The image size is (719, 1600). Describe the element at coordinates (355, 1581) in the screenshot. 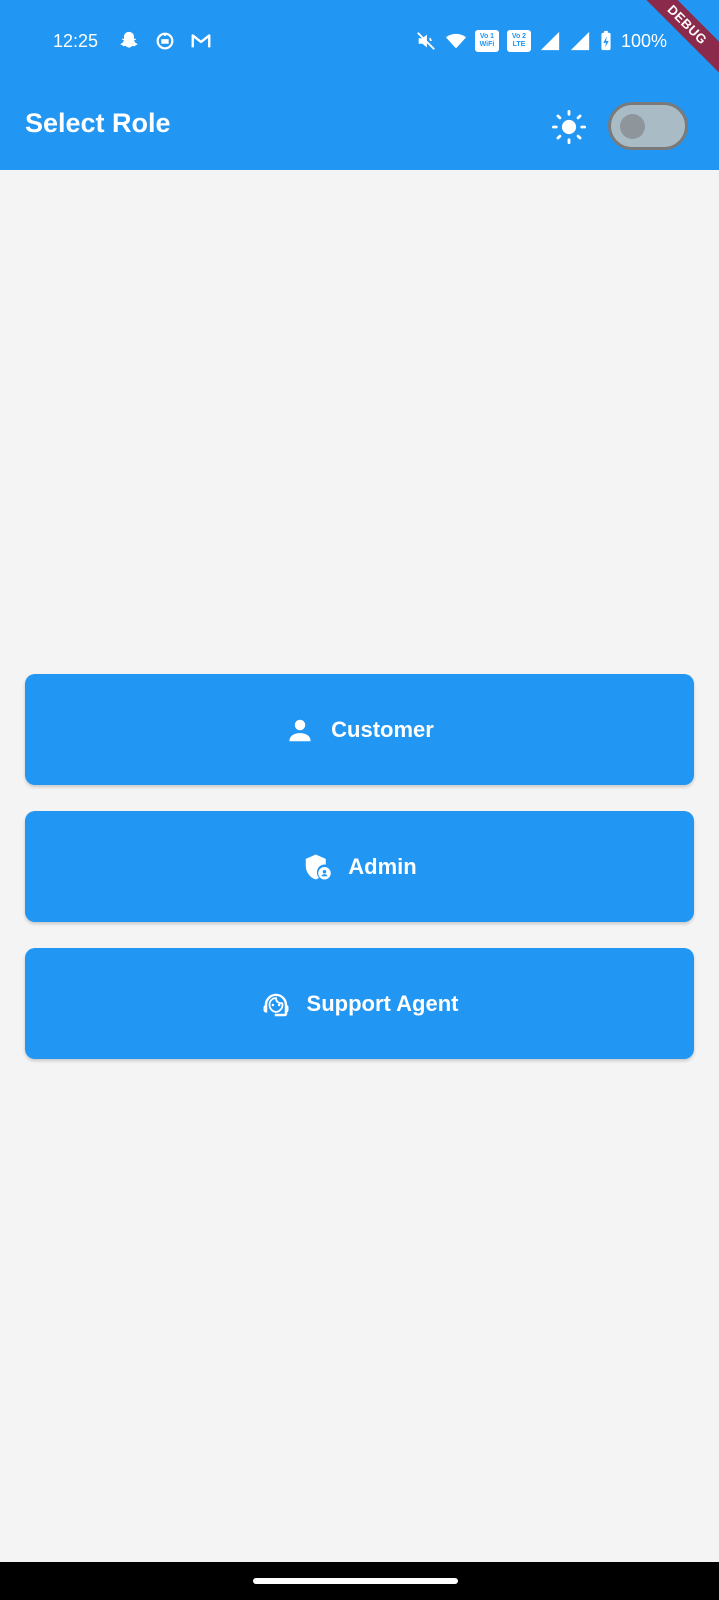

I see `home-gesture-handle` at that location.